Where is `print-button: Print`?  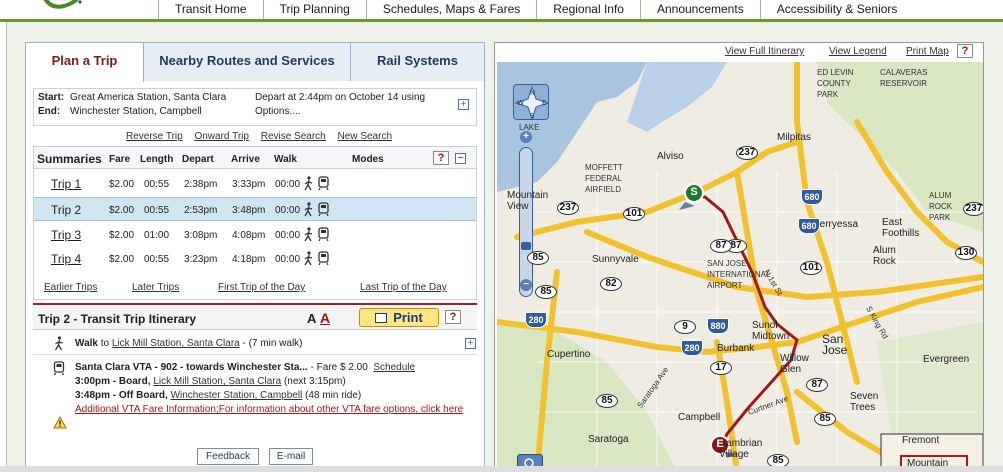 print-button: Print is located at coordinates (399, 317).